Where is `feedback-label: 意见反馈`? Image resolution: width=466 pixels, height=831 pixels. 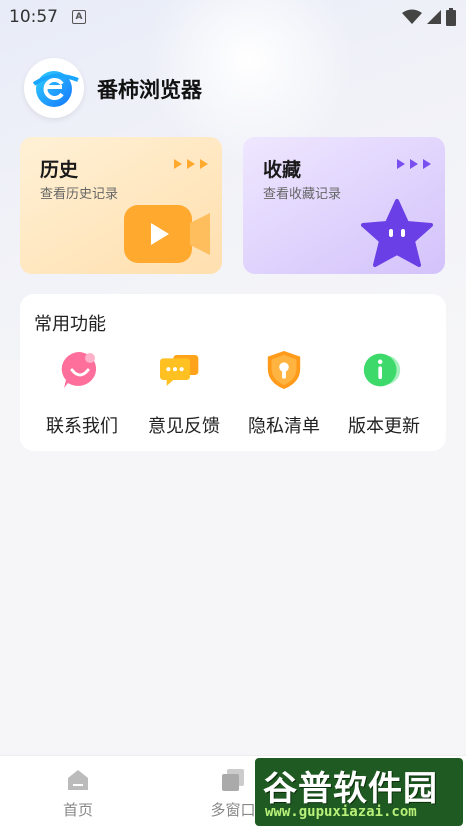 feedback-label: 意见反馈 is located at coordinates (184, 426).